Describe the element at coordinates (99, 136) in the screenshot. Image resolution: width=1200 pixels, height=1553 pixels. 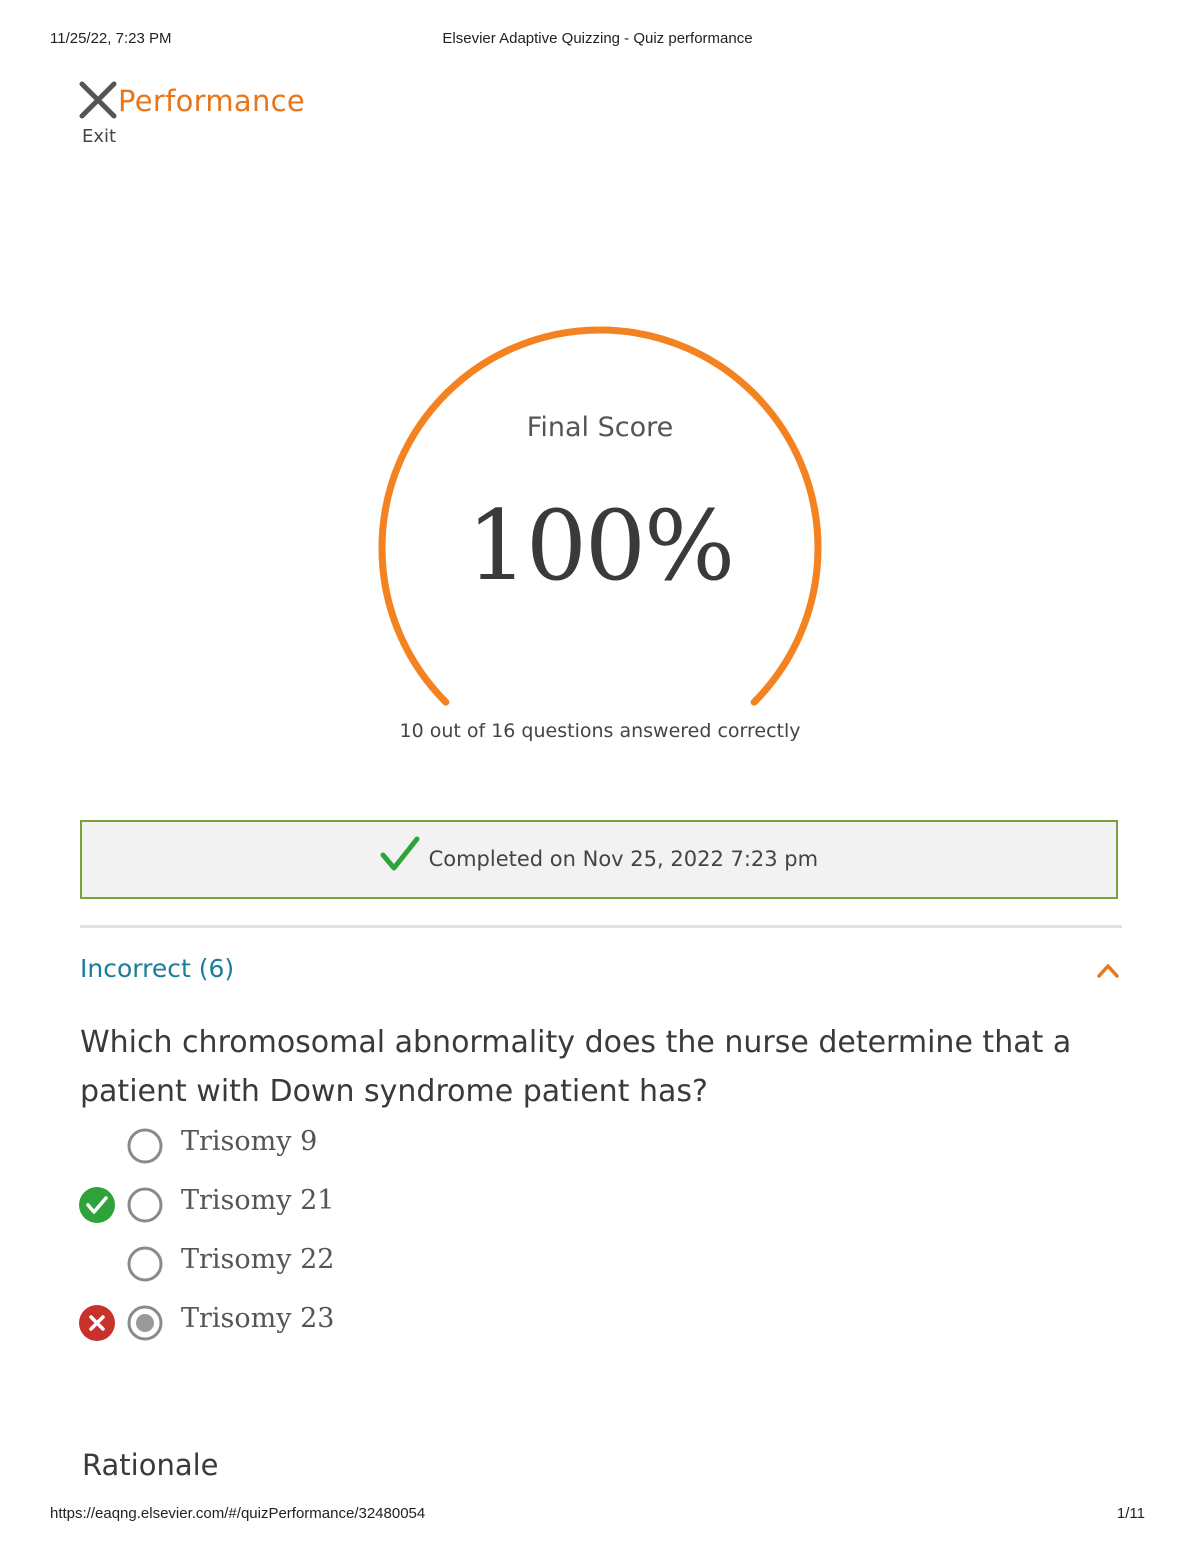
I see `exit-label: Exit` at that location.